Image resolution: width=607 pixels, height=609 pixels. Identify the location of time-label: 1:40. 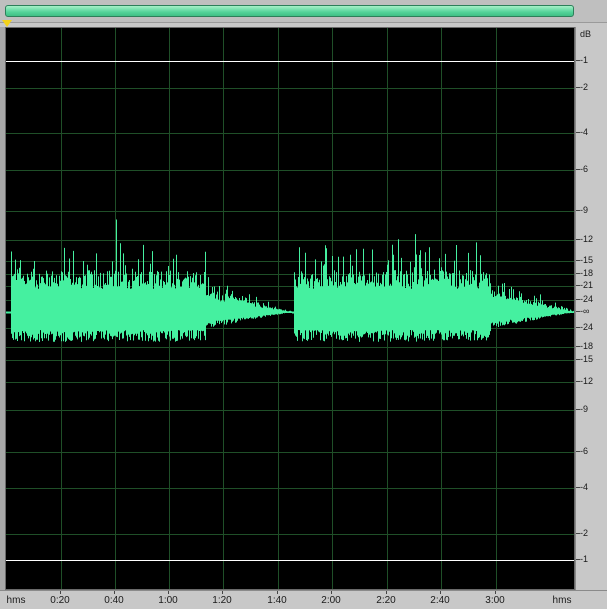
(277, 600).